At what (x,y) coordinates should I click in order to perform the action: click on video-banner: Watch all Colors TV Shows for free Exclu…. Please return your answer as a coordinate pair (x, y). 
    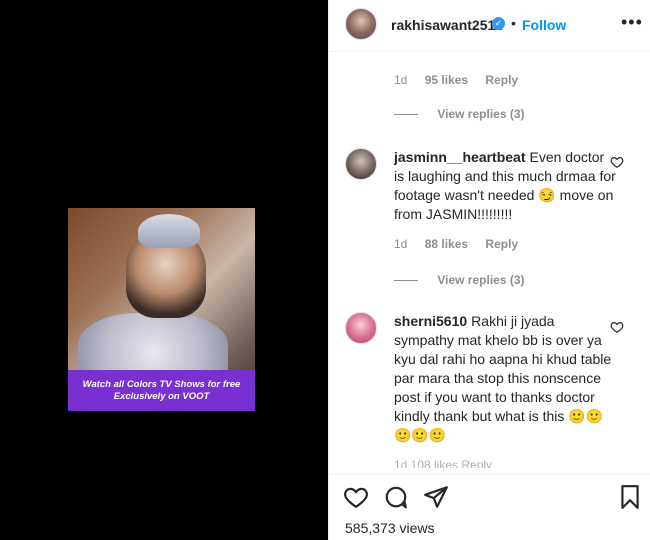
    Looking at the image, I should click on (161, 390).